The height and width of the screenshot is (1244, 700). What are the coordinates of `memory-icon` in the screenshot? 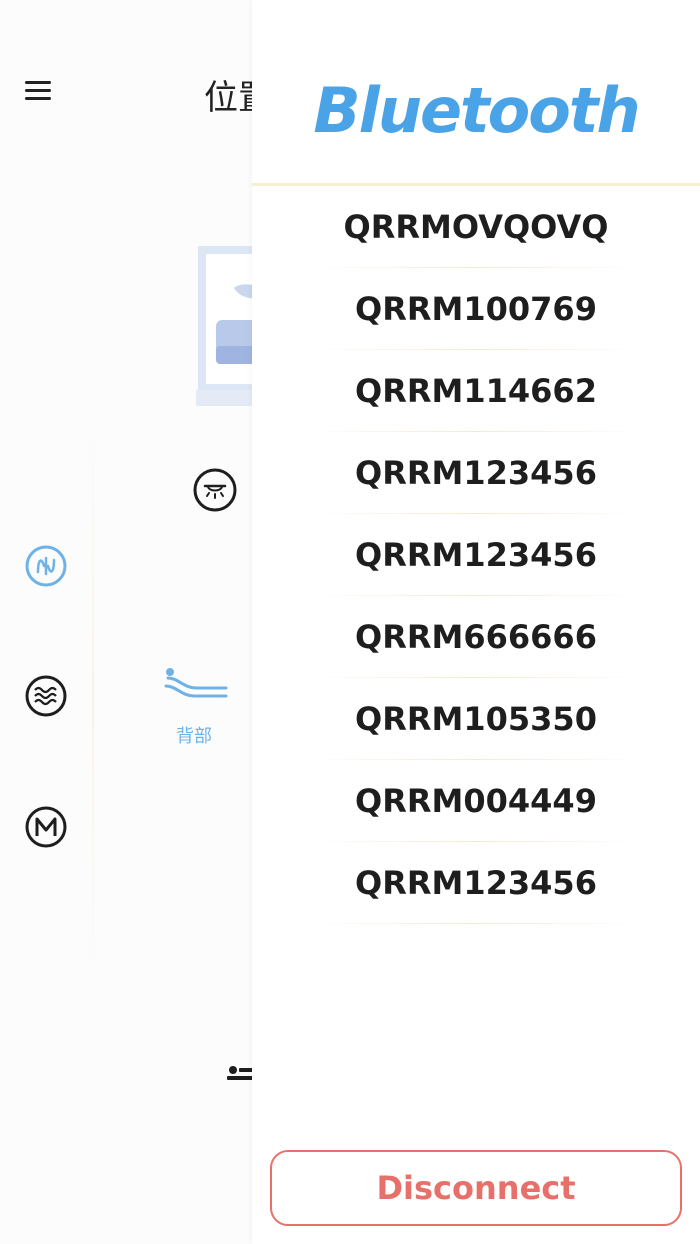 It's located at (46, 827).